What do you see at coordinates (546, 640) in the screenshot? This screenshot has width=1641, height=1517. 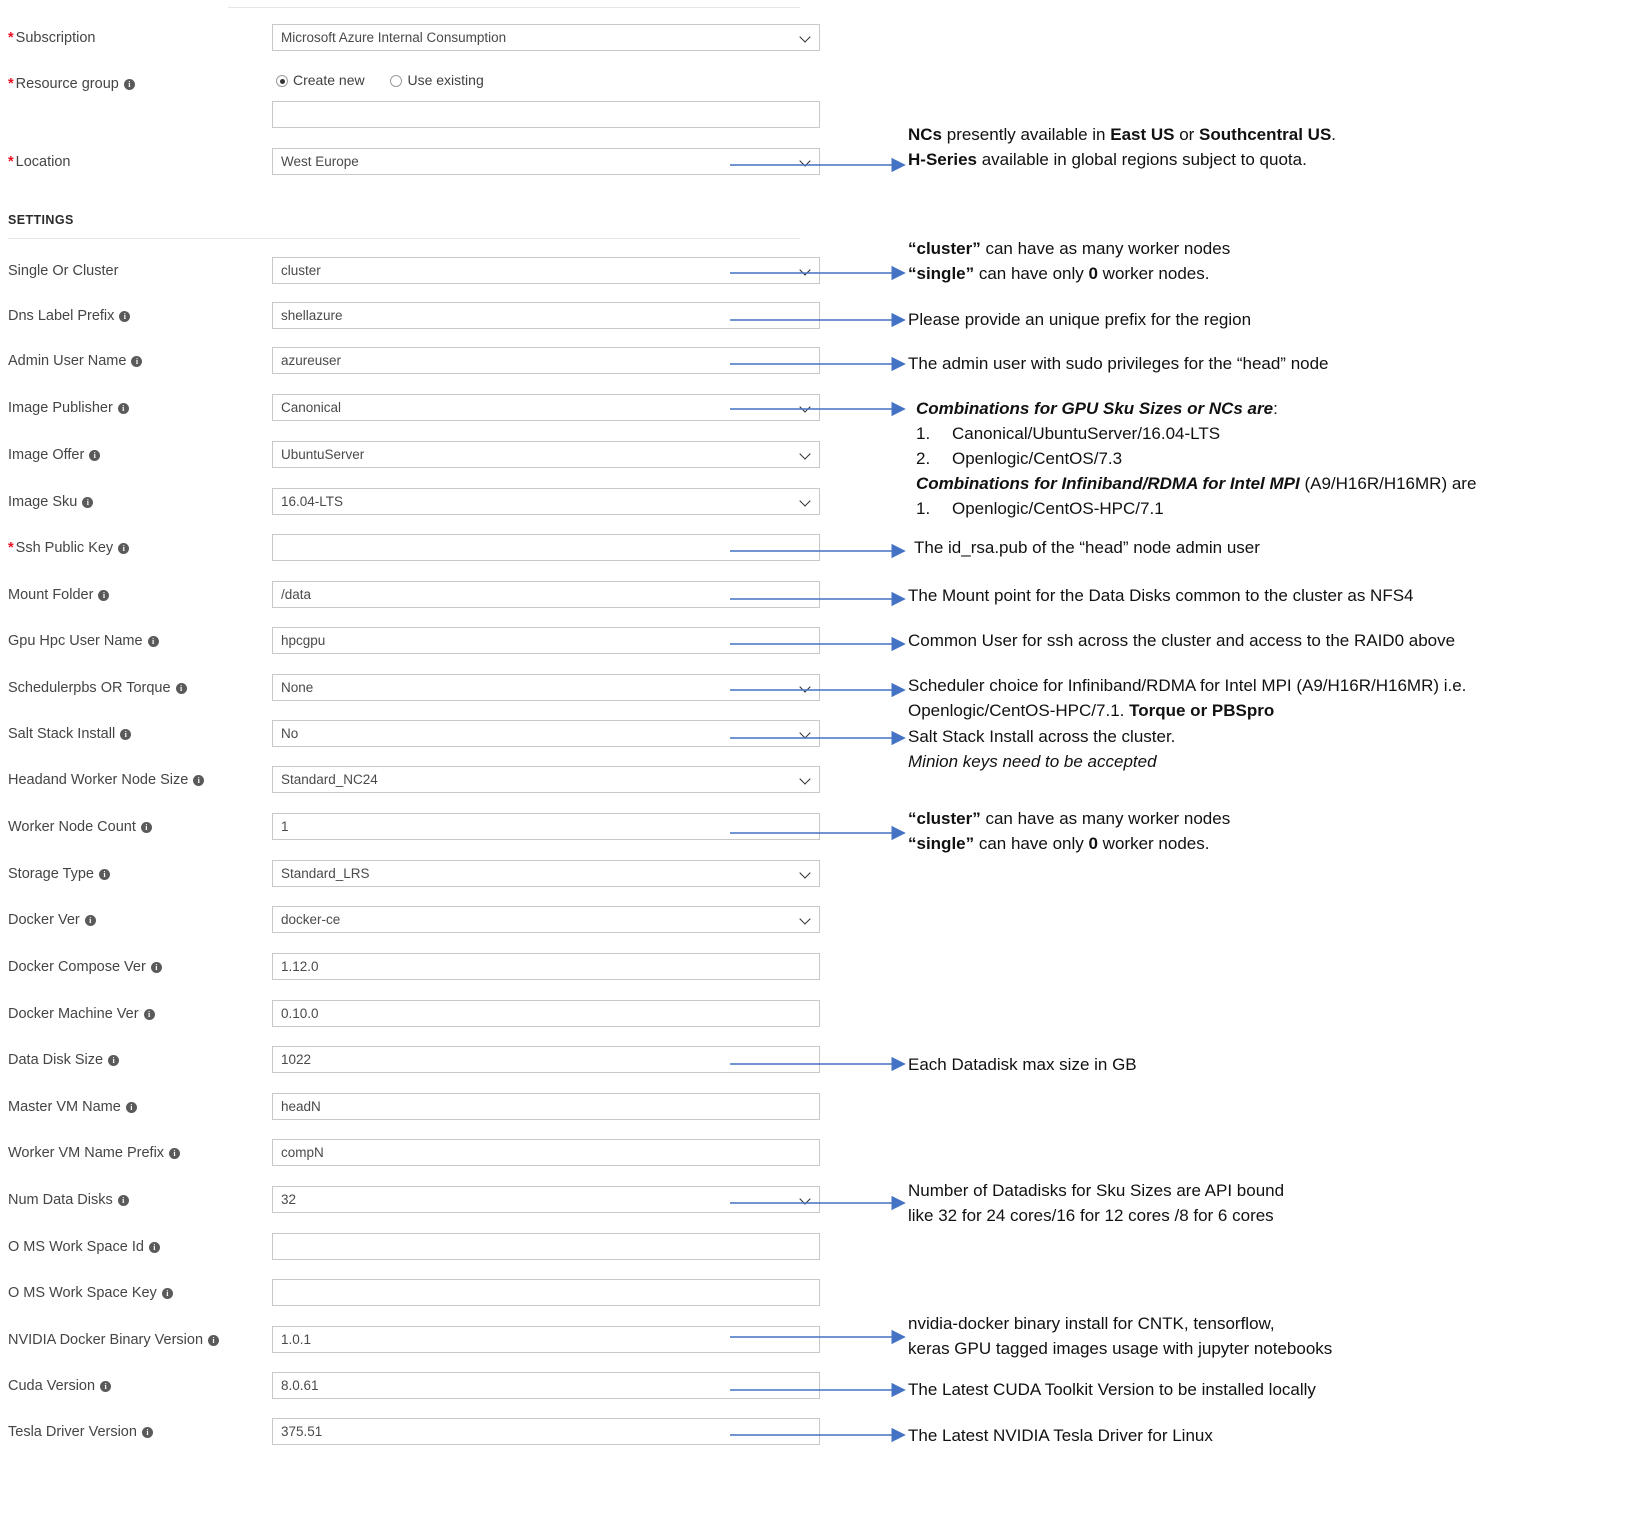 I see `gpu-hpc-user-name-input: hpcgpu` at bounding box center [546, 640].